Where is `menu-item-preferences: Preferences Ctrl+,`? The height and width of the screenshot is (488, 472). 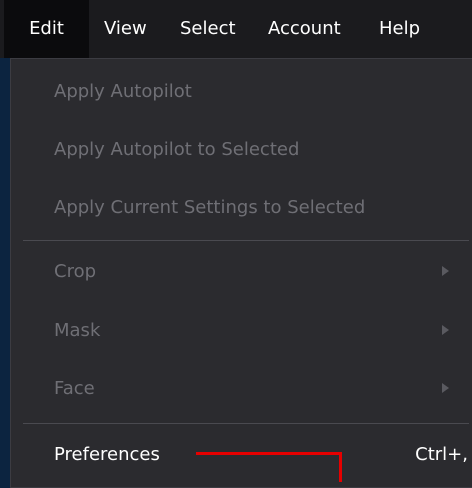 menu-item-preferences: Preferences Ctrl+, is located at coordinates (241, 455).